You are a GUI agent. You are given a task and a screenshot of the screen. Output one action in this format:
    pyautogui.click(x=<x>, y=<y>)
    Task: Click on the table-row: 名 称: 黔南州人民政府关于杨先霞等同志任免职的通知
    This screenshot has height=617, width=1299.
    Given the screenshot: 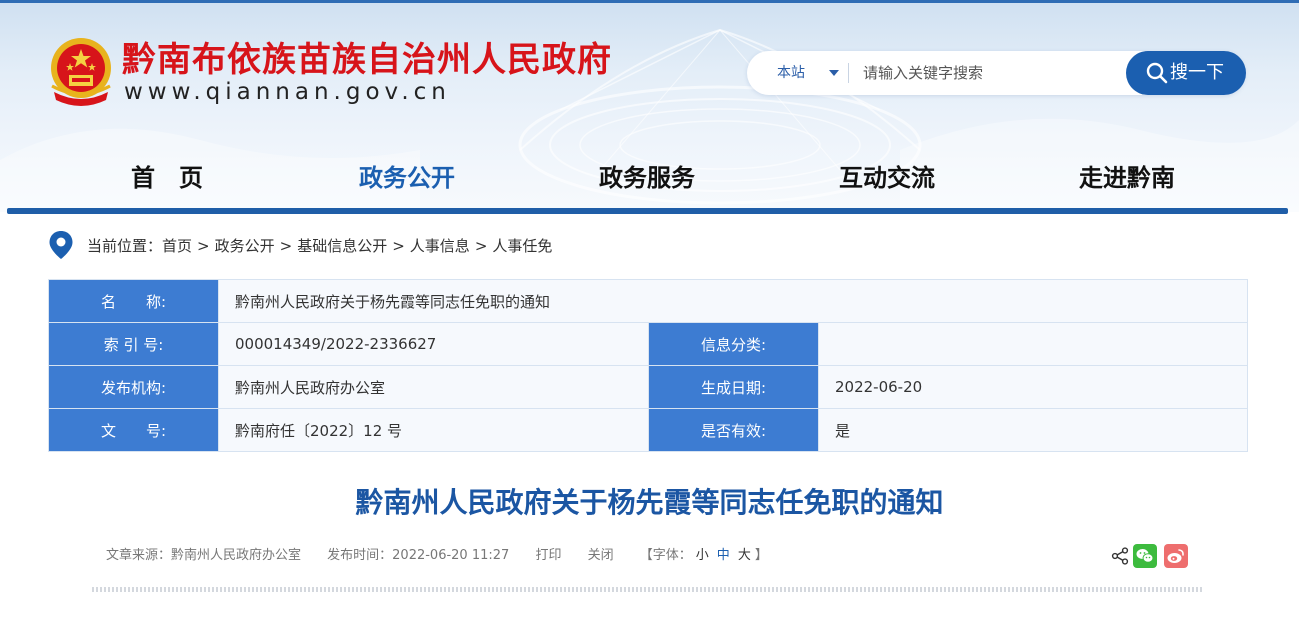 What is the action you would take?
    pyautogui.click(x=648, y=301)
    